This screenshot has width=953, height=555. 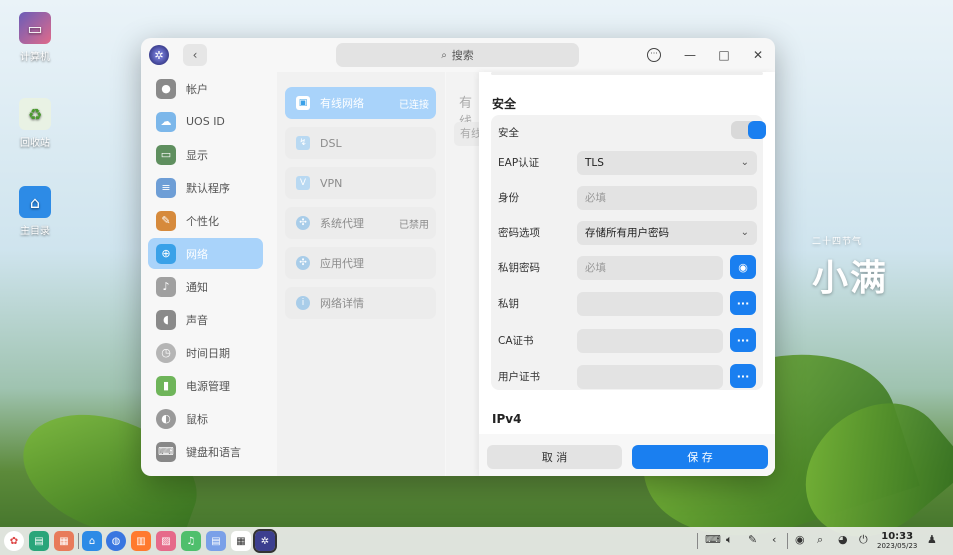 What do you see at coordinates (166, 385) in the screenshot?
I see `power-icon: ▮` at bounding box center [166, 385].